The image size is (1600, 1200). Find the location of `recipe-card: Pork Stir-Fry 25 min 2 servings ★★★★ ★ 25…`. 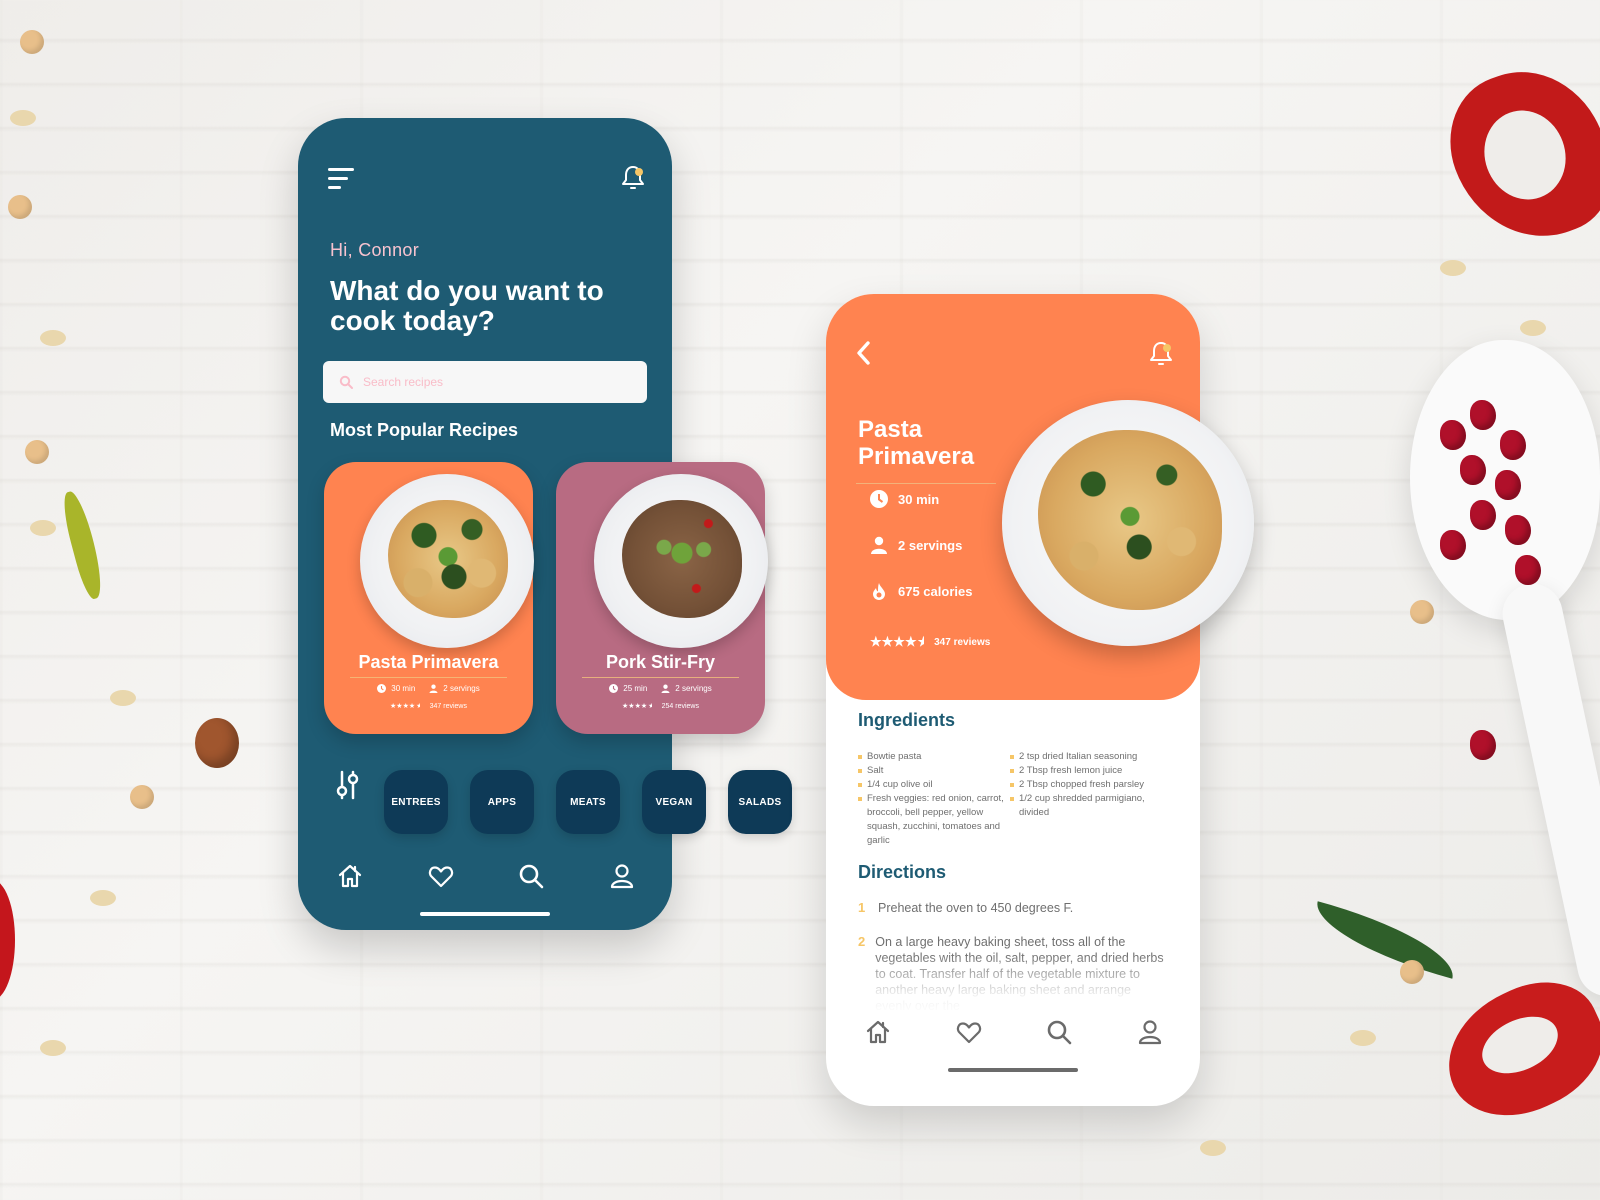

recipe-card: Pork Stir-Fry 25 min 2 servings ★★★★ ★ 25… is located at coordinates (662, 598).